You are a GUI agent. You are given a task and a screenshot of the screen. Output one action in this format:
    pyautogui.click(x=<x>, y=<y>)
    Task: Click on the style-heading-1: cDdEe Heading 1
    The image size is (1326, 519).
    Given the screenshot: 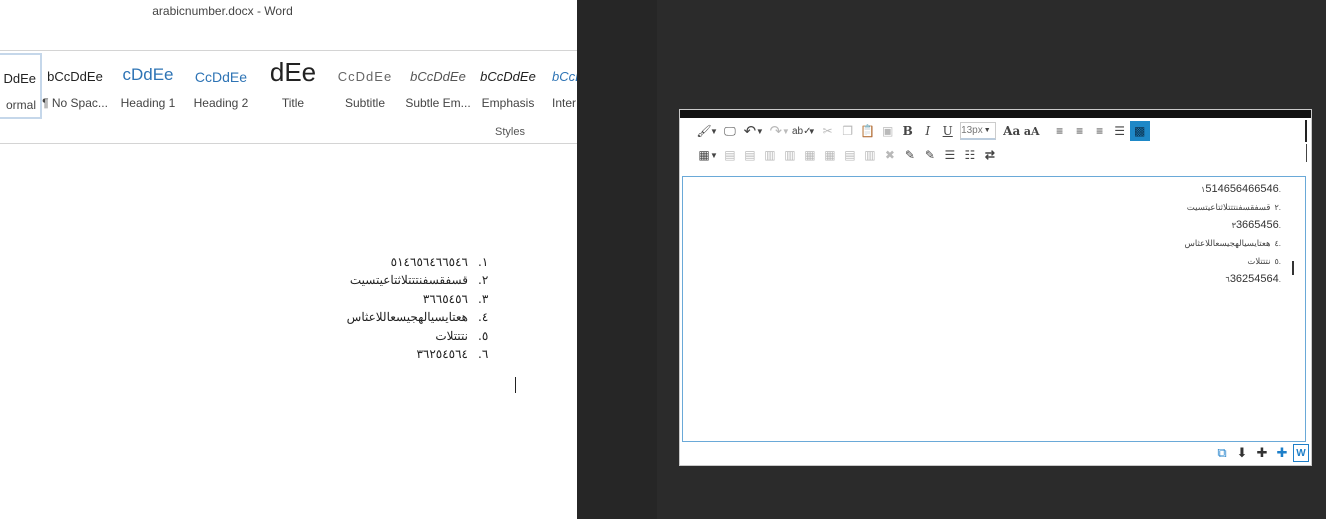 What is the action you would take?
    pyautogui.click(x=148, y=84)
    